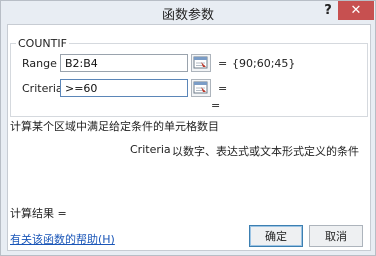  What do you see at coordinates (223, 88) in the screenshot?
I see `criteria-equals: =` at bounding box center [223, 88].